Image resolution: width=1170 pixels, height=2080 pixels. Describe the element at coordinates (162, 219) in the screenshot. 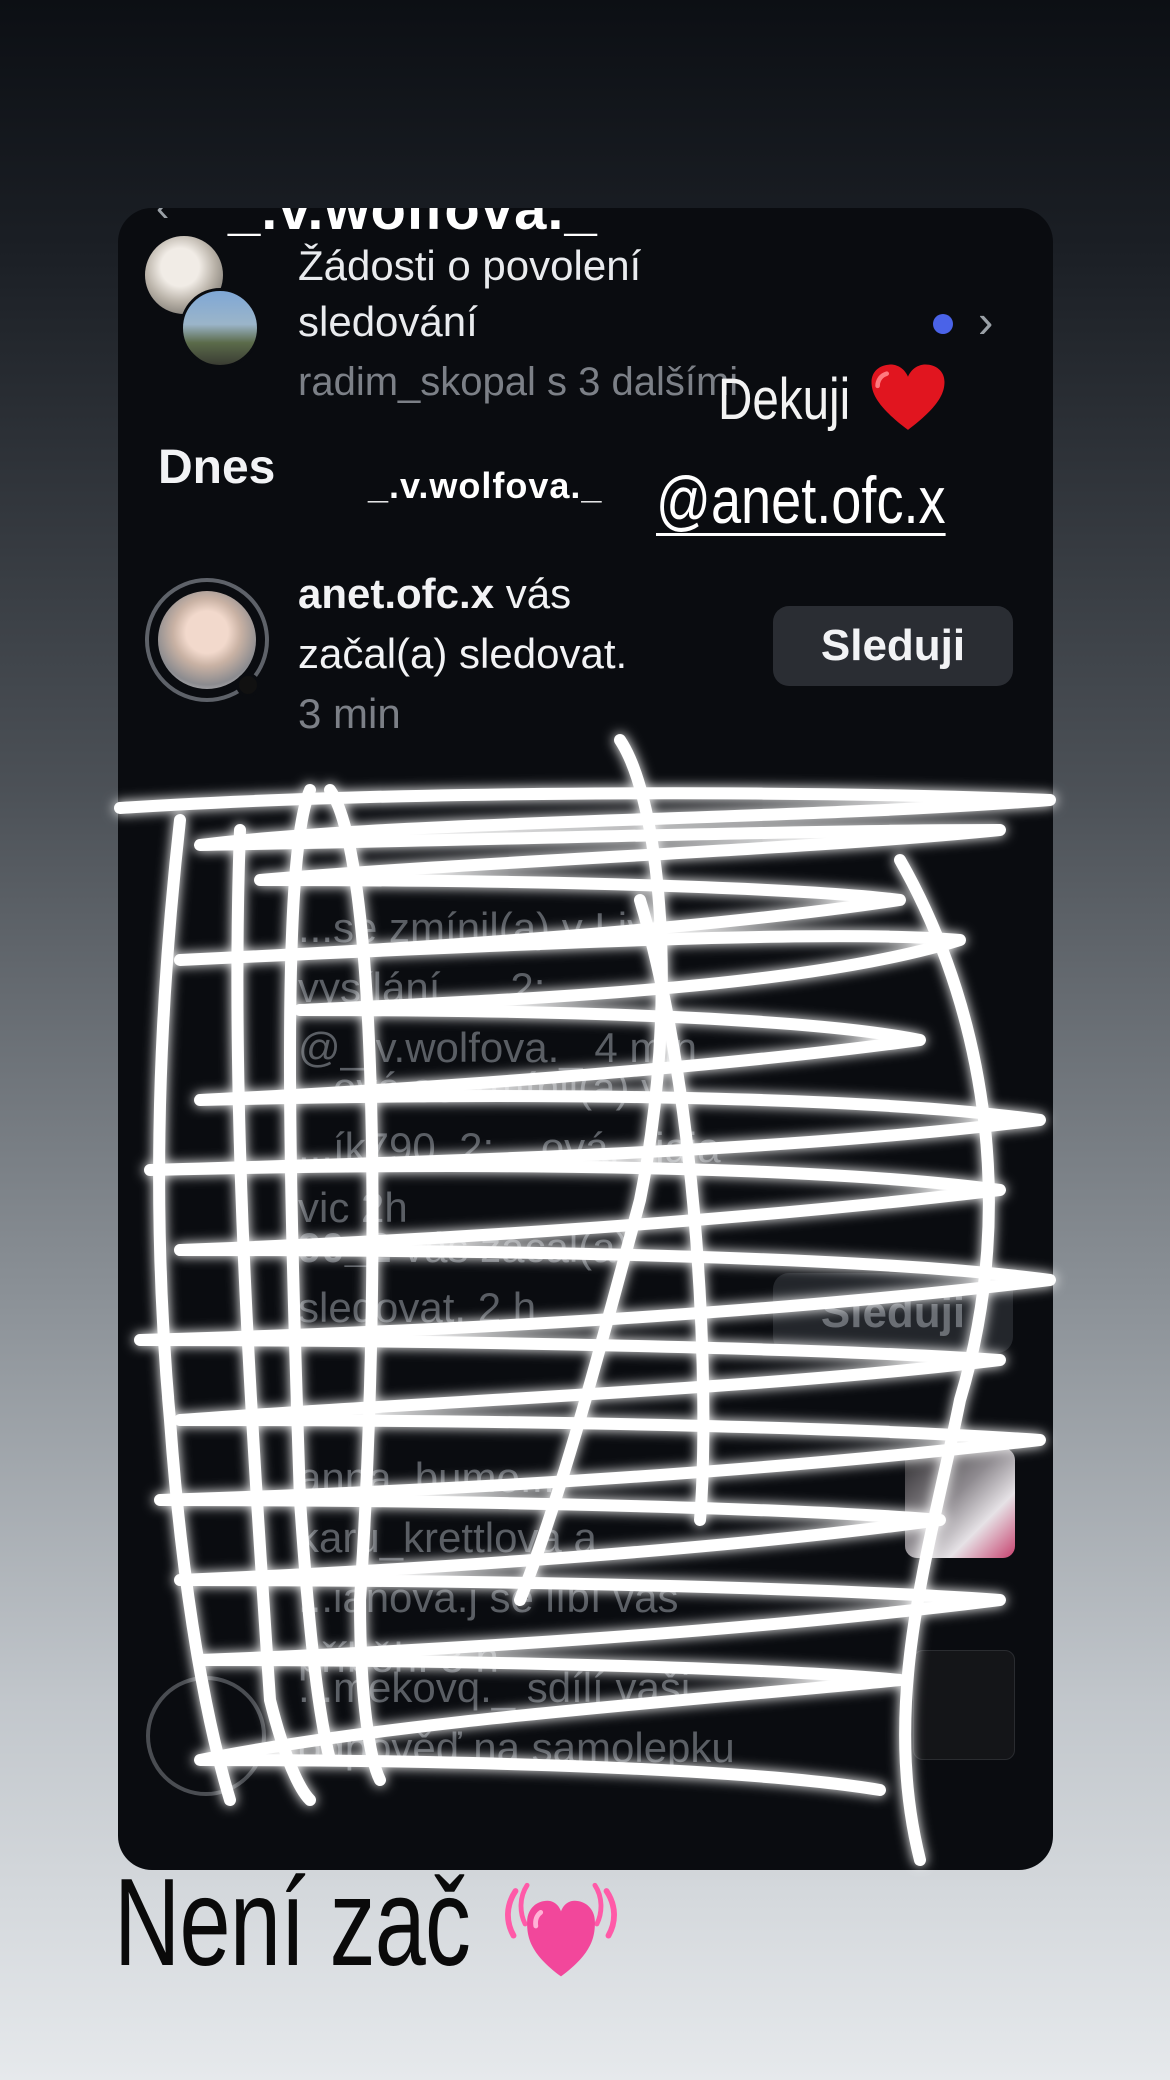

I see `back-chevron-icon: ‹` at that location.